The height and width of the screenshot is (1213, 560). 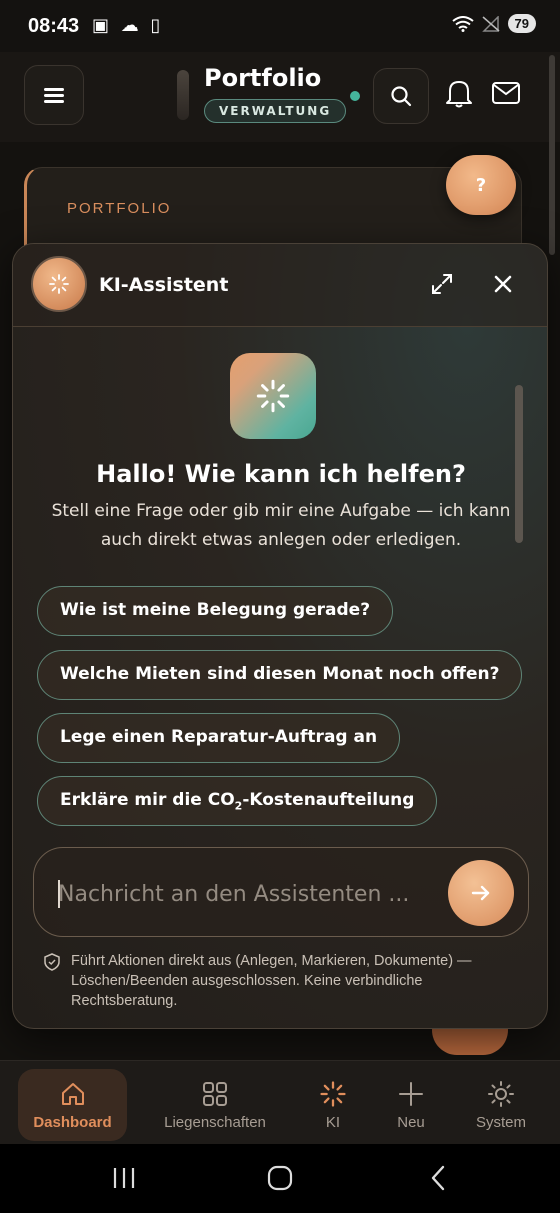 I want to click on nav-item-system: System, so click(x=501, y=1105).